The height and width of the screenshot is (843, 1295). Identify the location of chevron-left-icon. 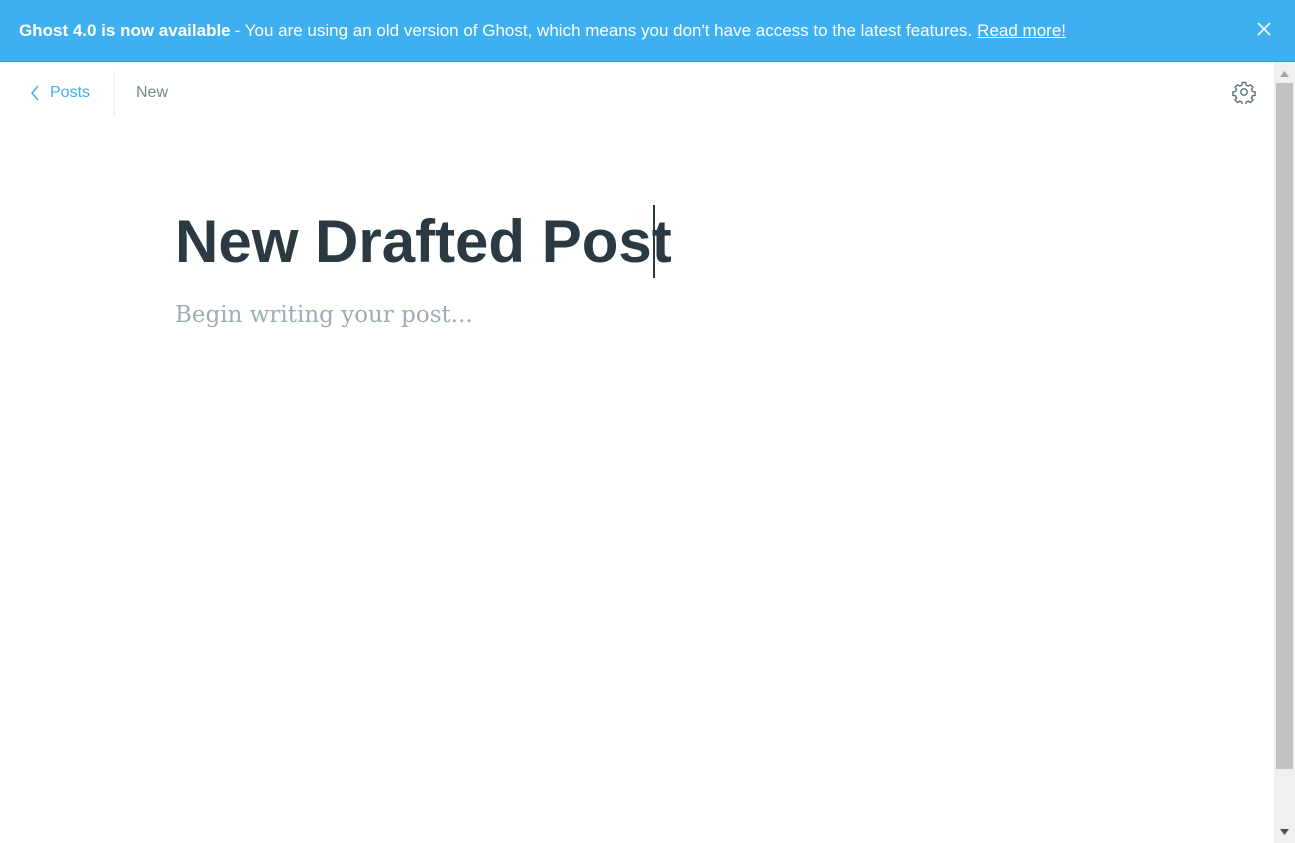
(35, 93).